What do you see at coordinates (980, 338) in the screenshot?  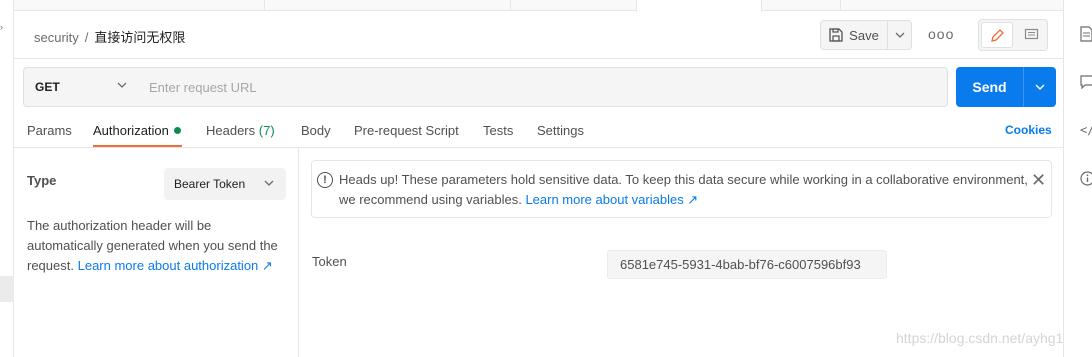 I see `watermark: https://blog.csdn.net/ayhg1` at bounding box center [980, 338].